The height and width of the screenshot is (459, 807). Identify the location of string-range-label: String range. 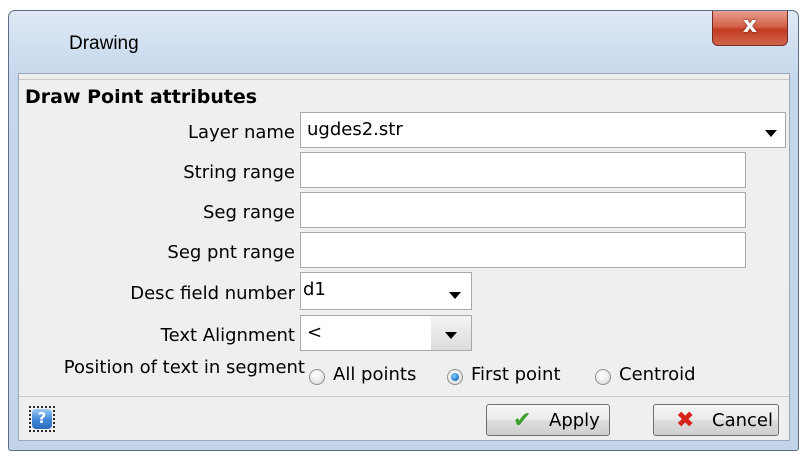
(239, 172).